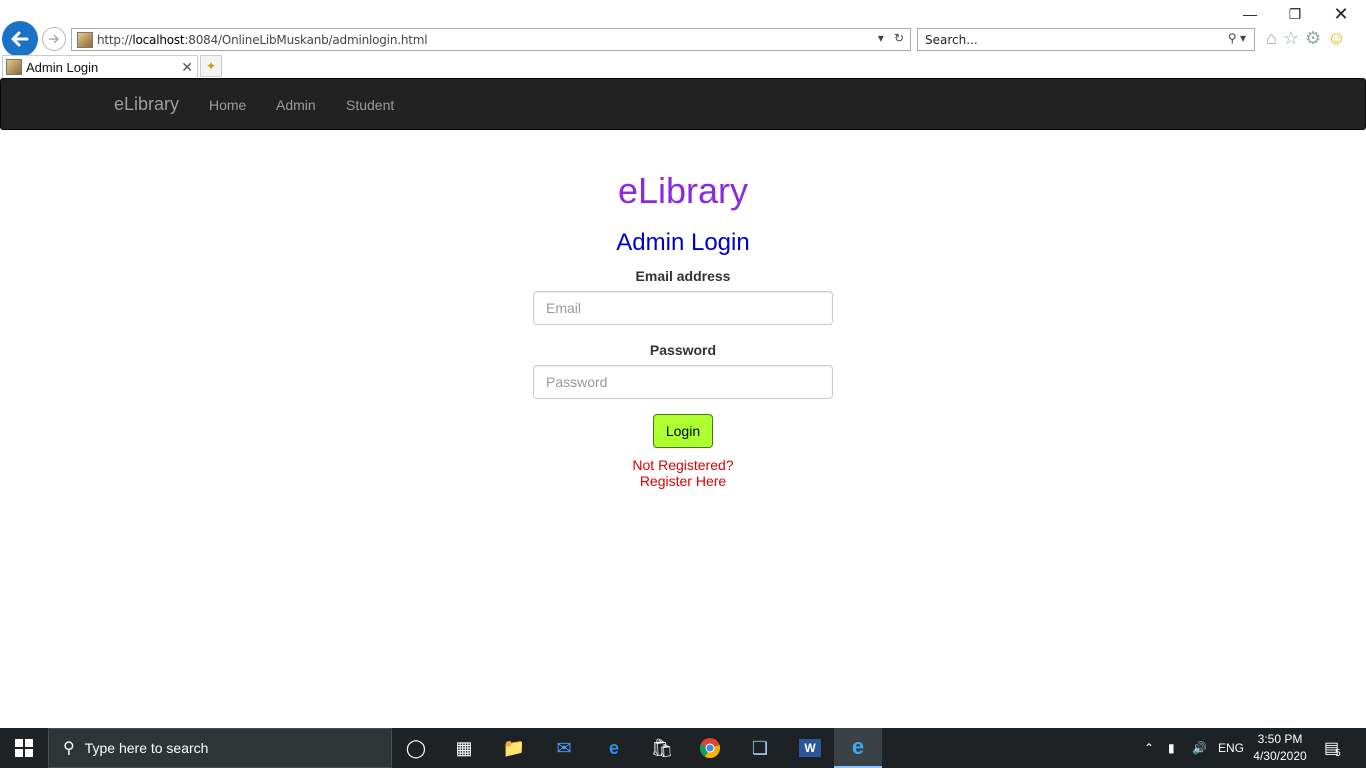 The height and width of the screenshot is (768, 1366). I want to click on restore-button: ❐, so click(1295, 14).